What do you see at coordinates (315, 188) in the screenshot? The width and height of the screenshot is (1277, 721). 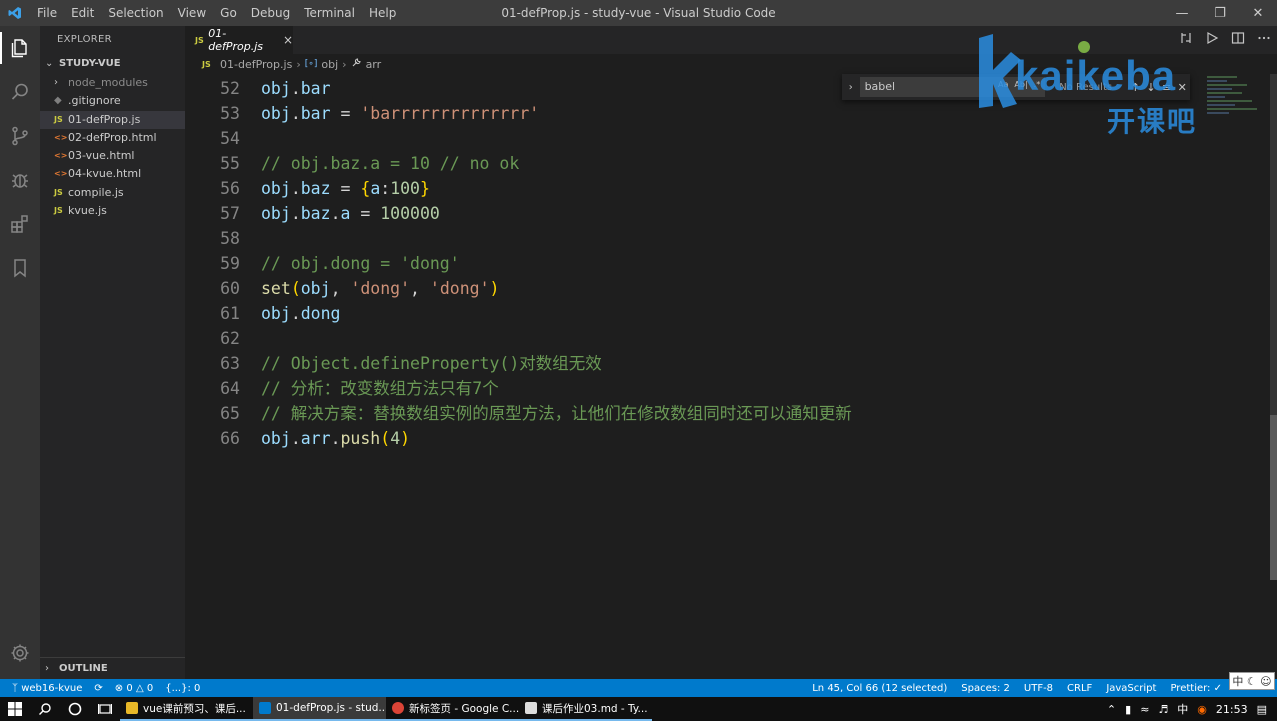 I see `code-token: baz` at bounding box center [315, 188].